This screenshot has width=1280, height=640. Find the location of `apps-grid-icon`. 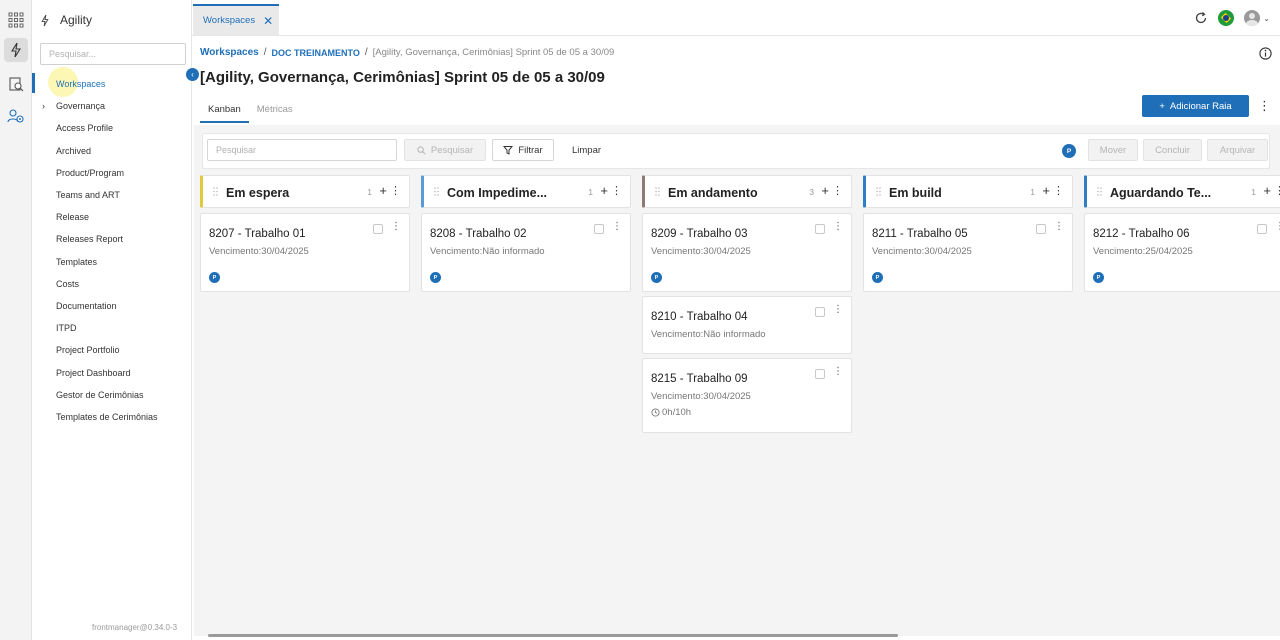

apps-grid-icon is located at coordinates (16, 20).